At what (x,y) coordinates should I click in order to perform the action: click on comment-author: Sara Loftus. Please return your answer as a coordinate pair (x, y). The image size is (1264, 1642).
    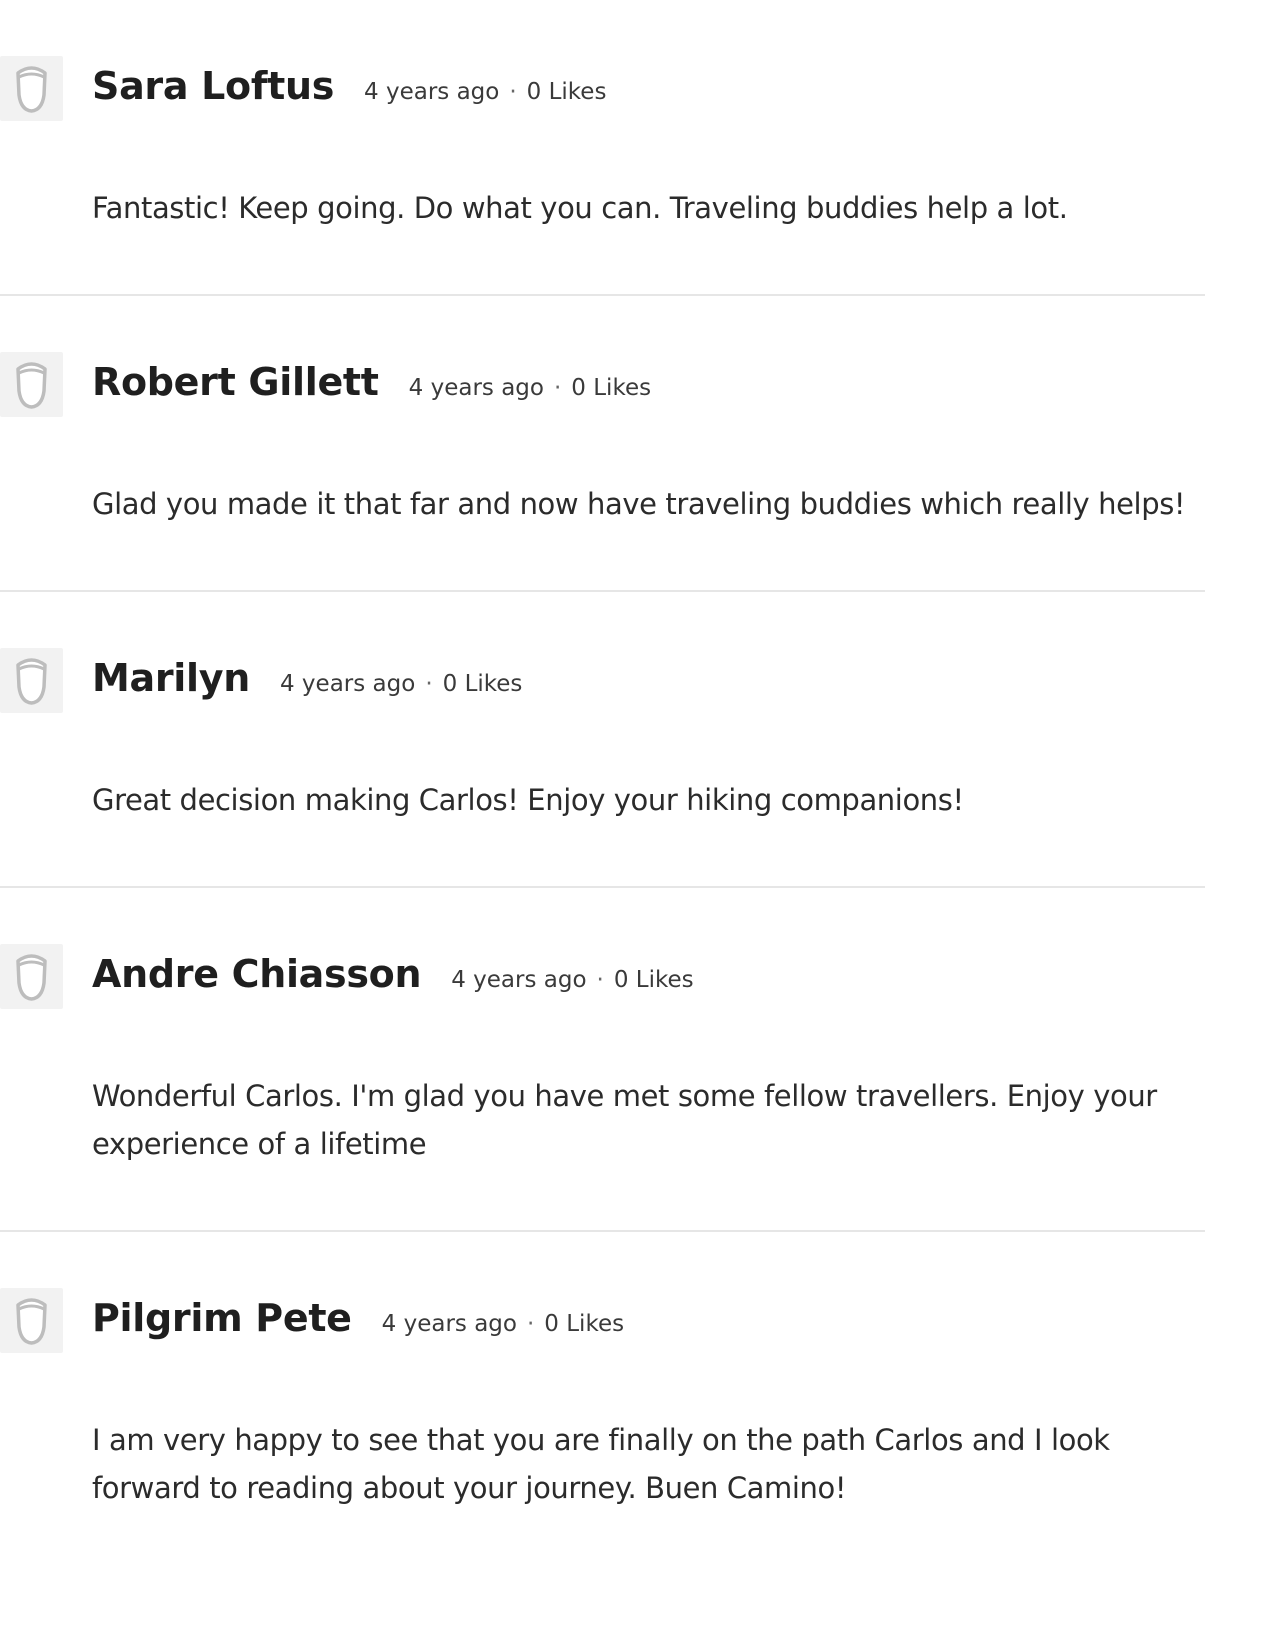
    Looking at the image, I should click on (213, 86).